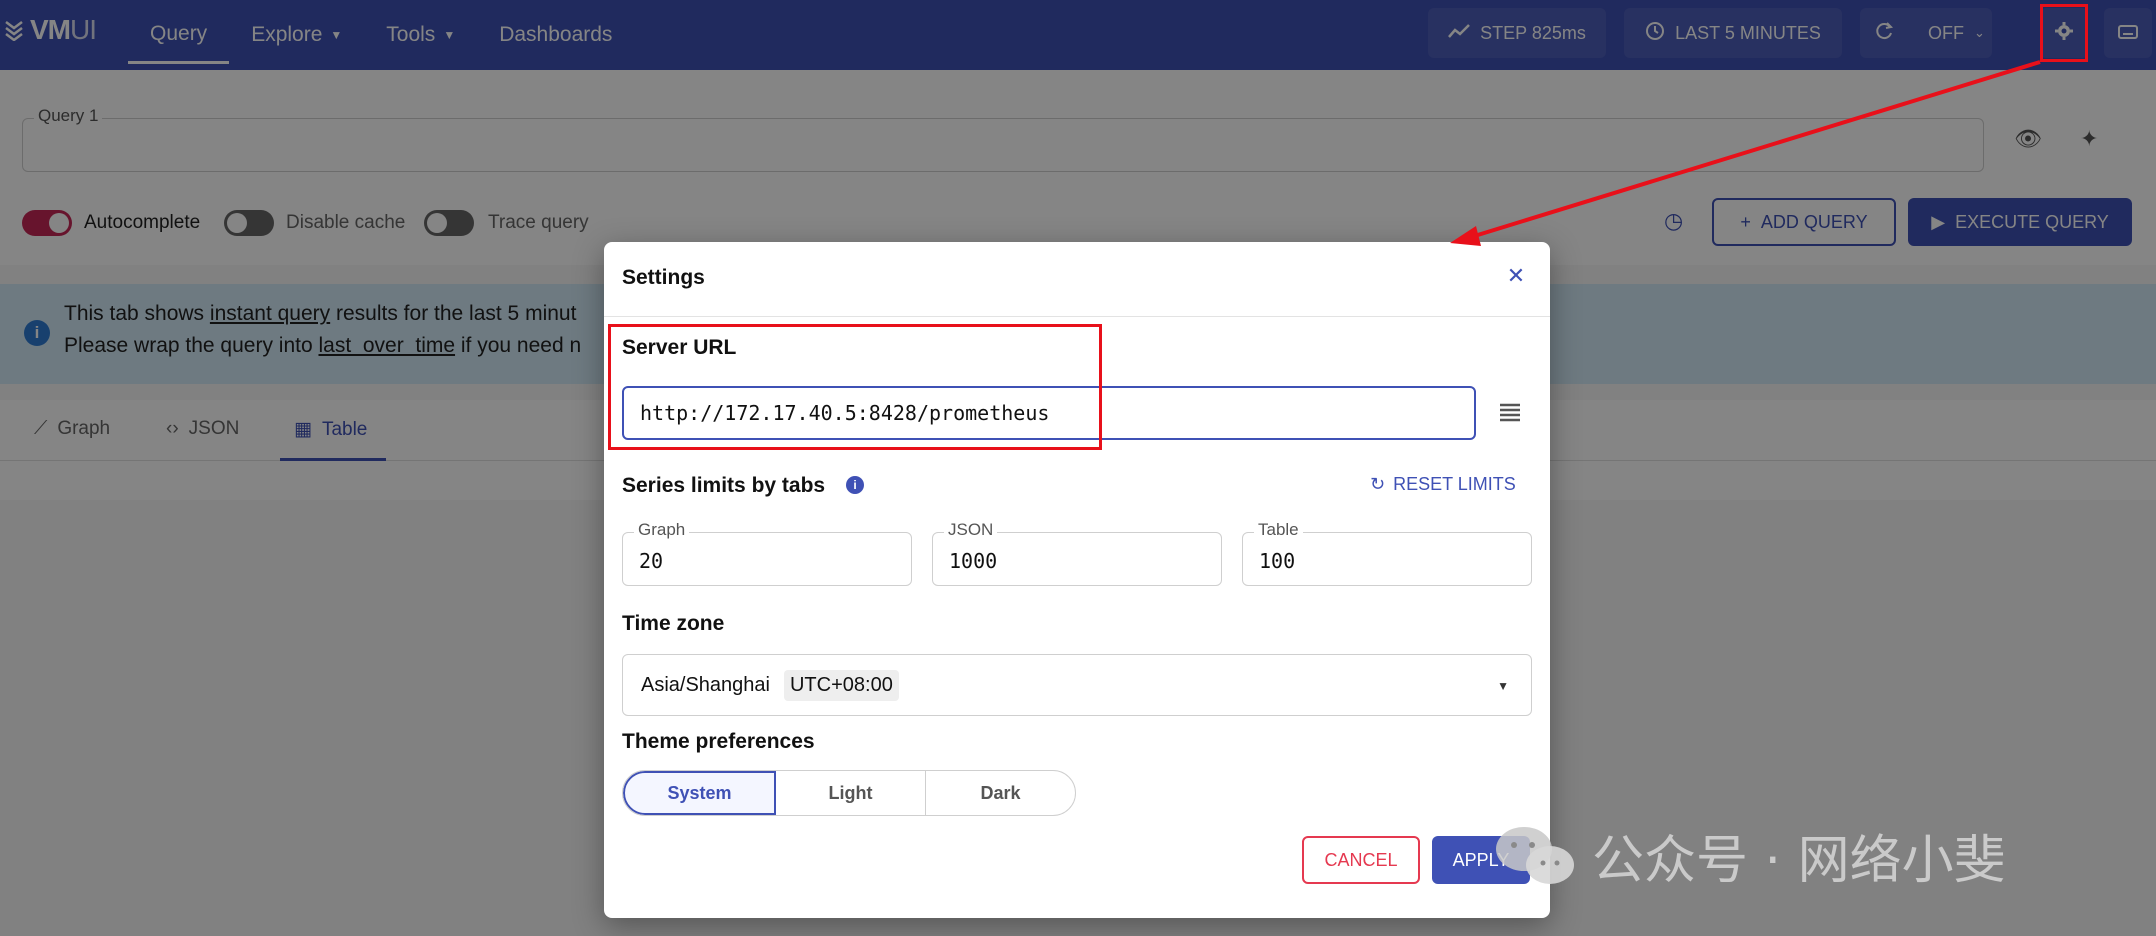 The image size is (2156, 936). Describe the element at coordinates (841, 685) in the screenshot. I see `timezone-offset-badge: UTC+08:00` at that location.